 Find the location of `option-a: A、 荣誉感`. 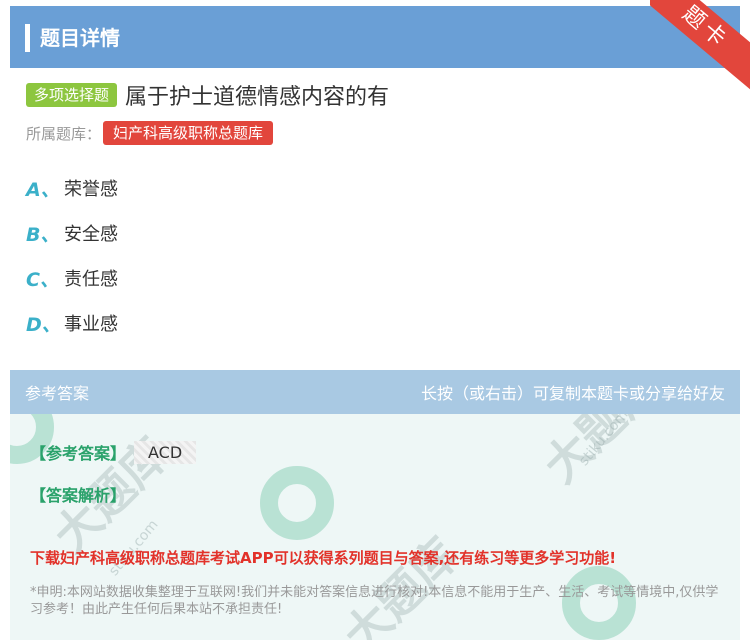

option-a: A、 荣誉感 is located at coordinates (72, 188).